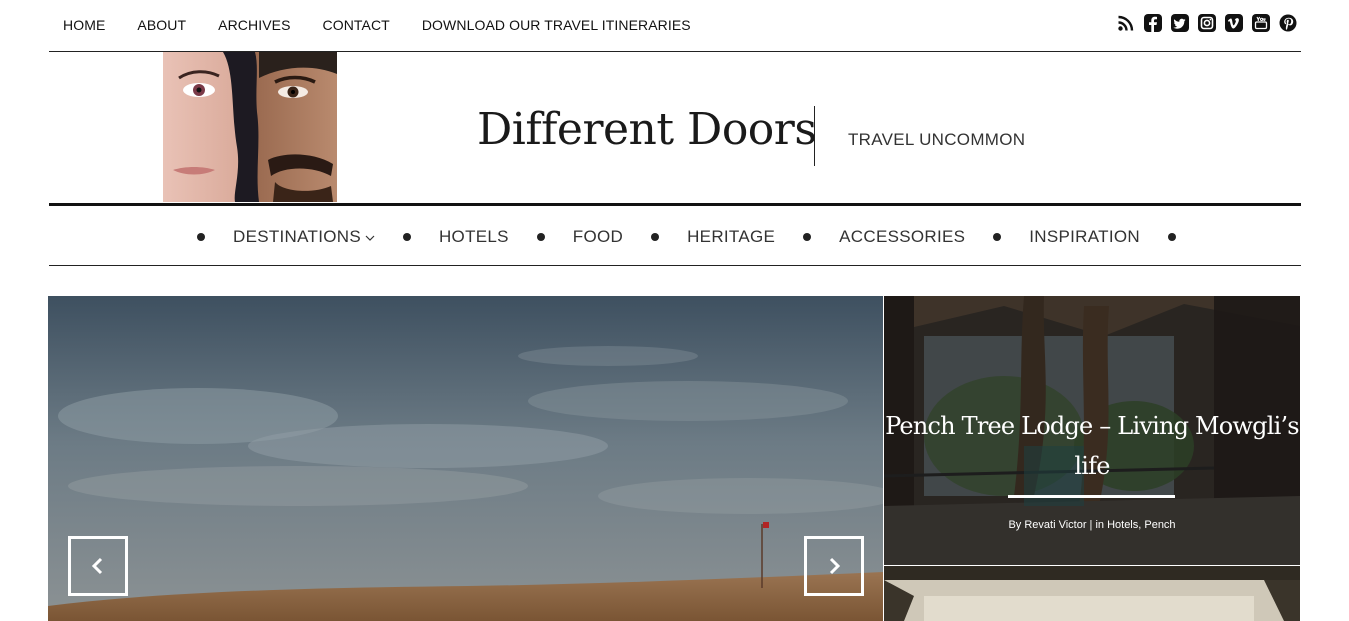  I want to click on social-links, so click(1207, 23).